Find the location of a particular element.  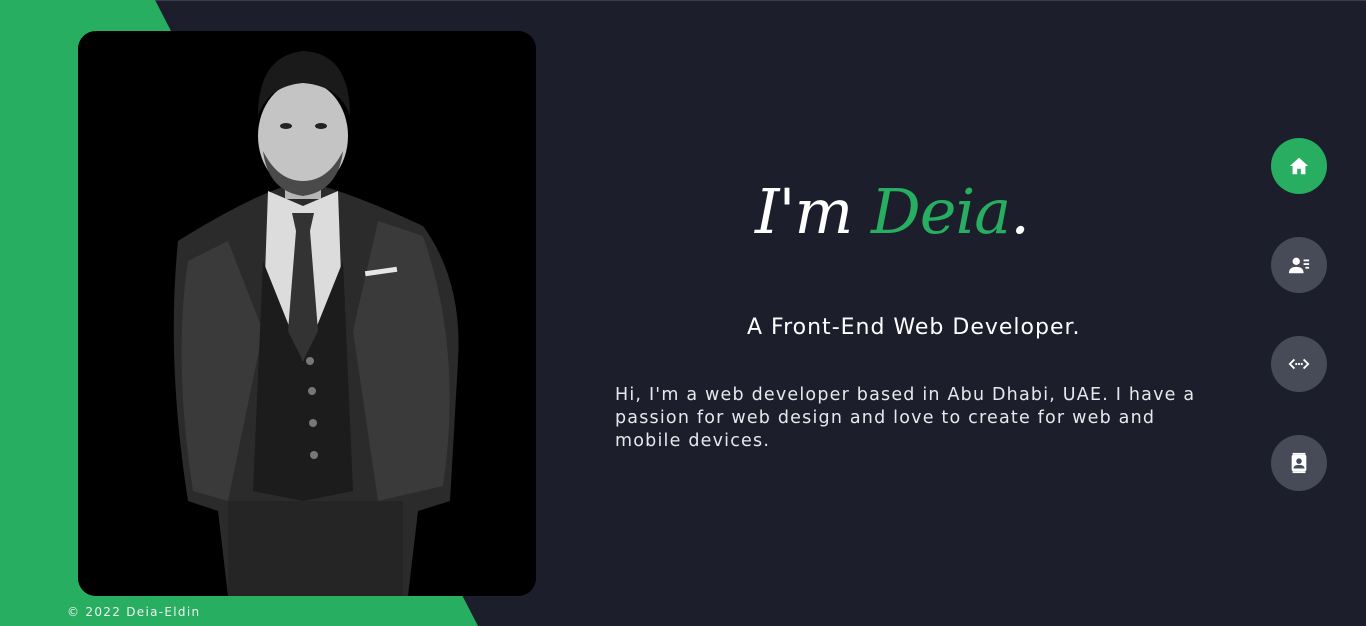

home-icon is located at coordinates (1299, 166).